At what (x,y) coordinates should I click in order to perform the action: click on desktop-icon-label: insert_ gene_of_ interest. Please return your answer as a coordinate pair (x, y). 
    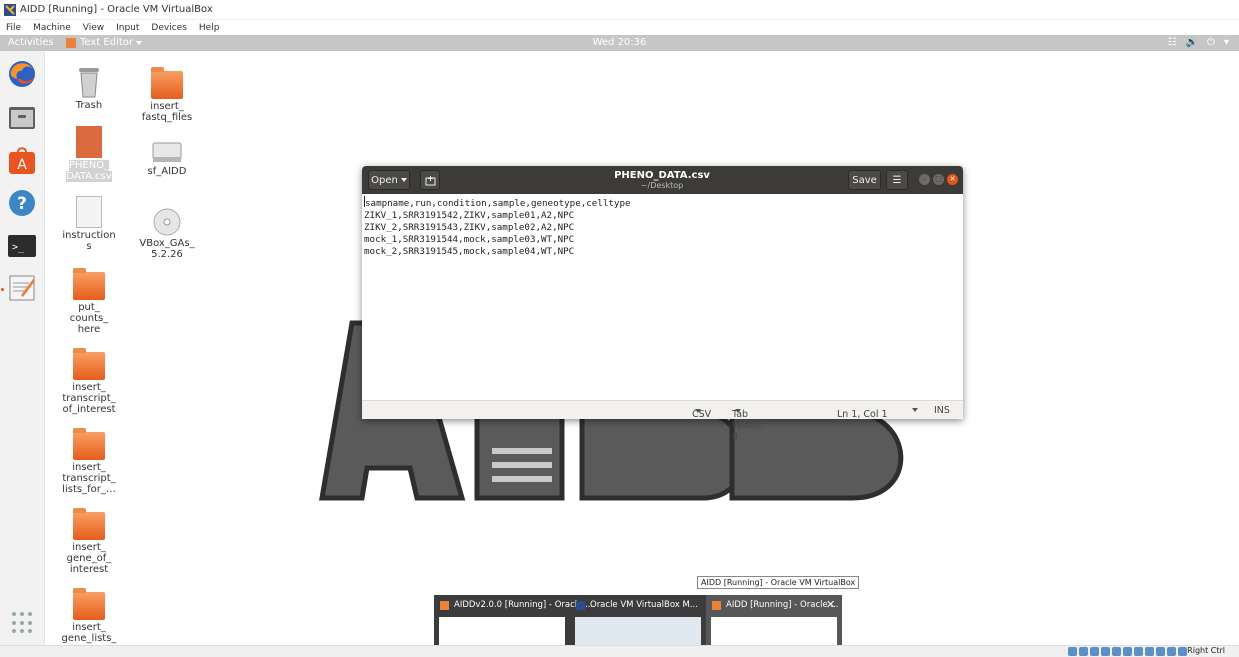
    Looking at the image, I should click on (89, 558).